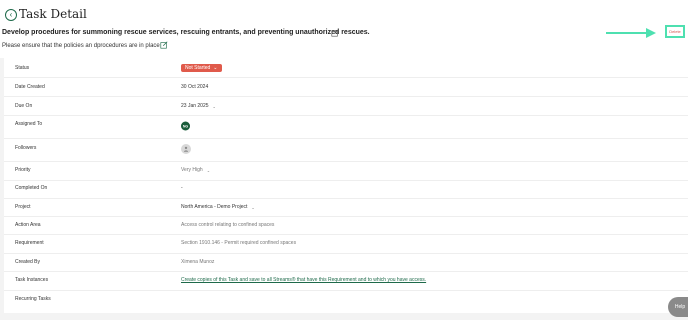 The image size is (688, 320). What do you see at coordinates (346, 87) in the screenshot?
I see `row-date-created: Date Created 30 Oct 2024` at bounding box center [346, 87].